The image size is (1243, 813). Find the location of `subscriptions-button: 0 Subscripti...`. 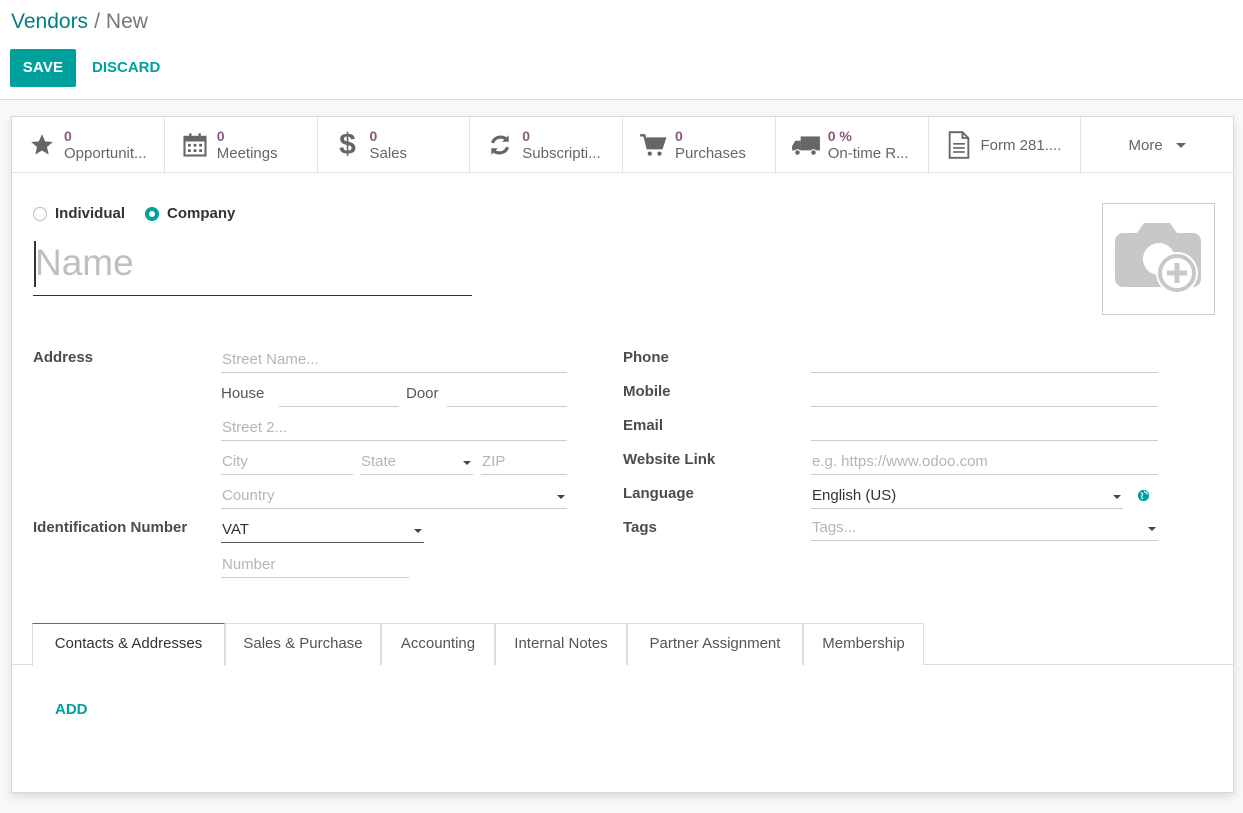

subscriptions-button: 0 Subscripti... is located at coordinates (546, 145).